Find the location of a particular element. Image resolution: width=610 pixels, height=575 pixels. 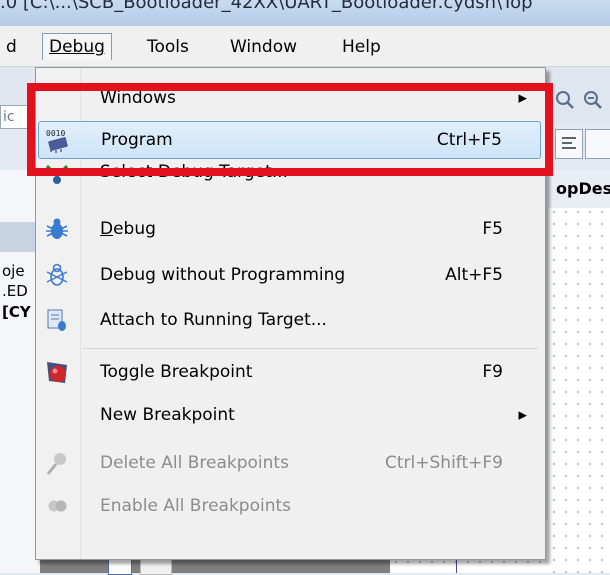

bug-outline-icon is located at coordinates (57, 274).